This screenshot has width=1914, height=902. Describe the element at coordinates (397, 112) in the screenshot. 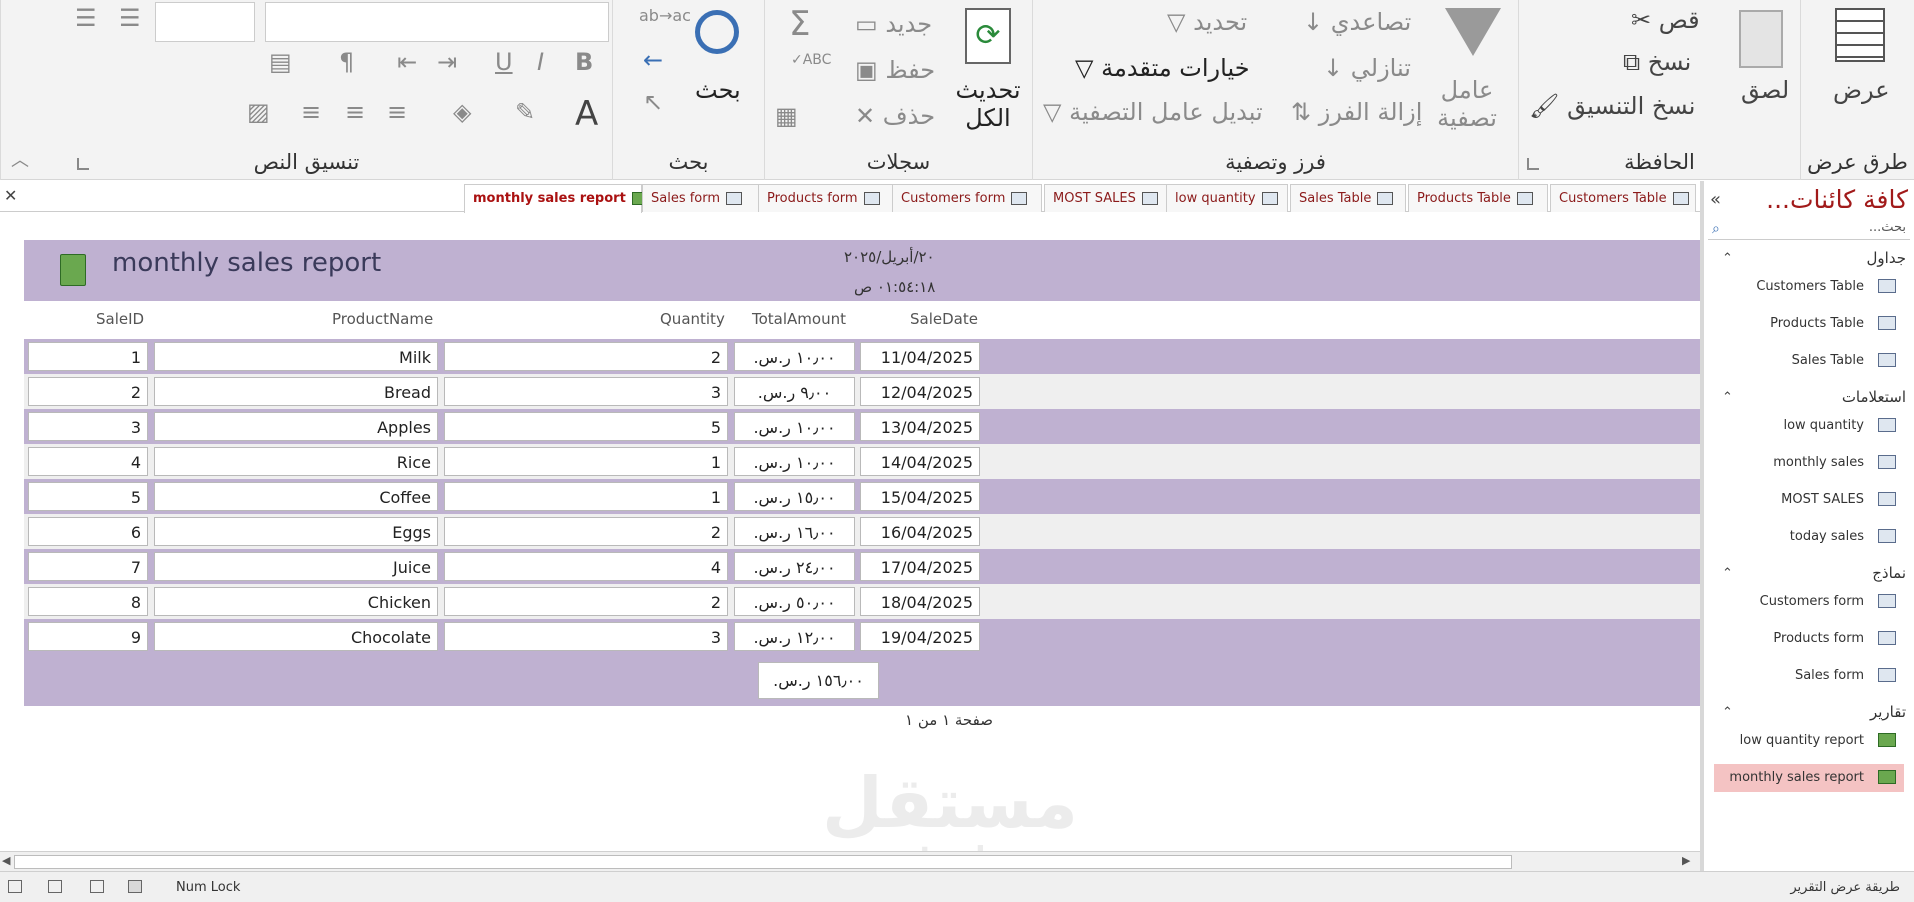

I see `align-right-icon: ≡` at that location.